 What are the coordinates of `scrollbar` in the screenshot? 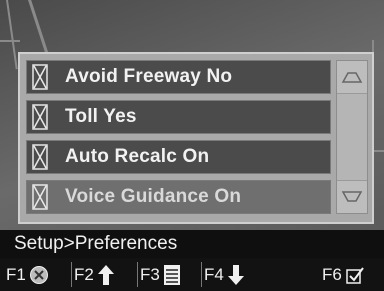 It's located at (352, 137).